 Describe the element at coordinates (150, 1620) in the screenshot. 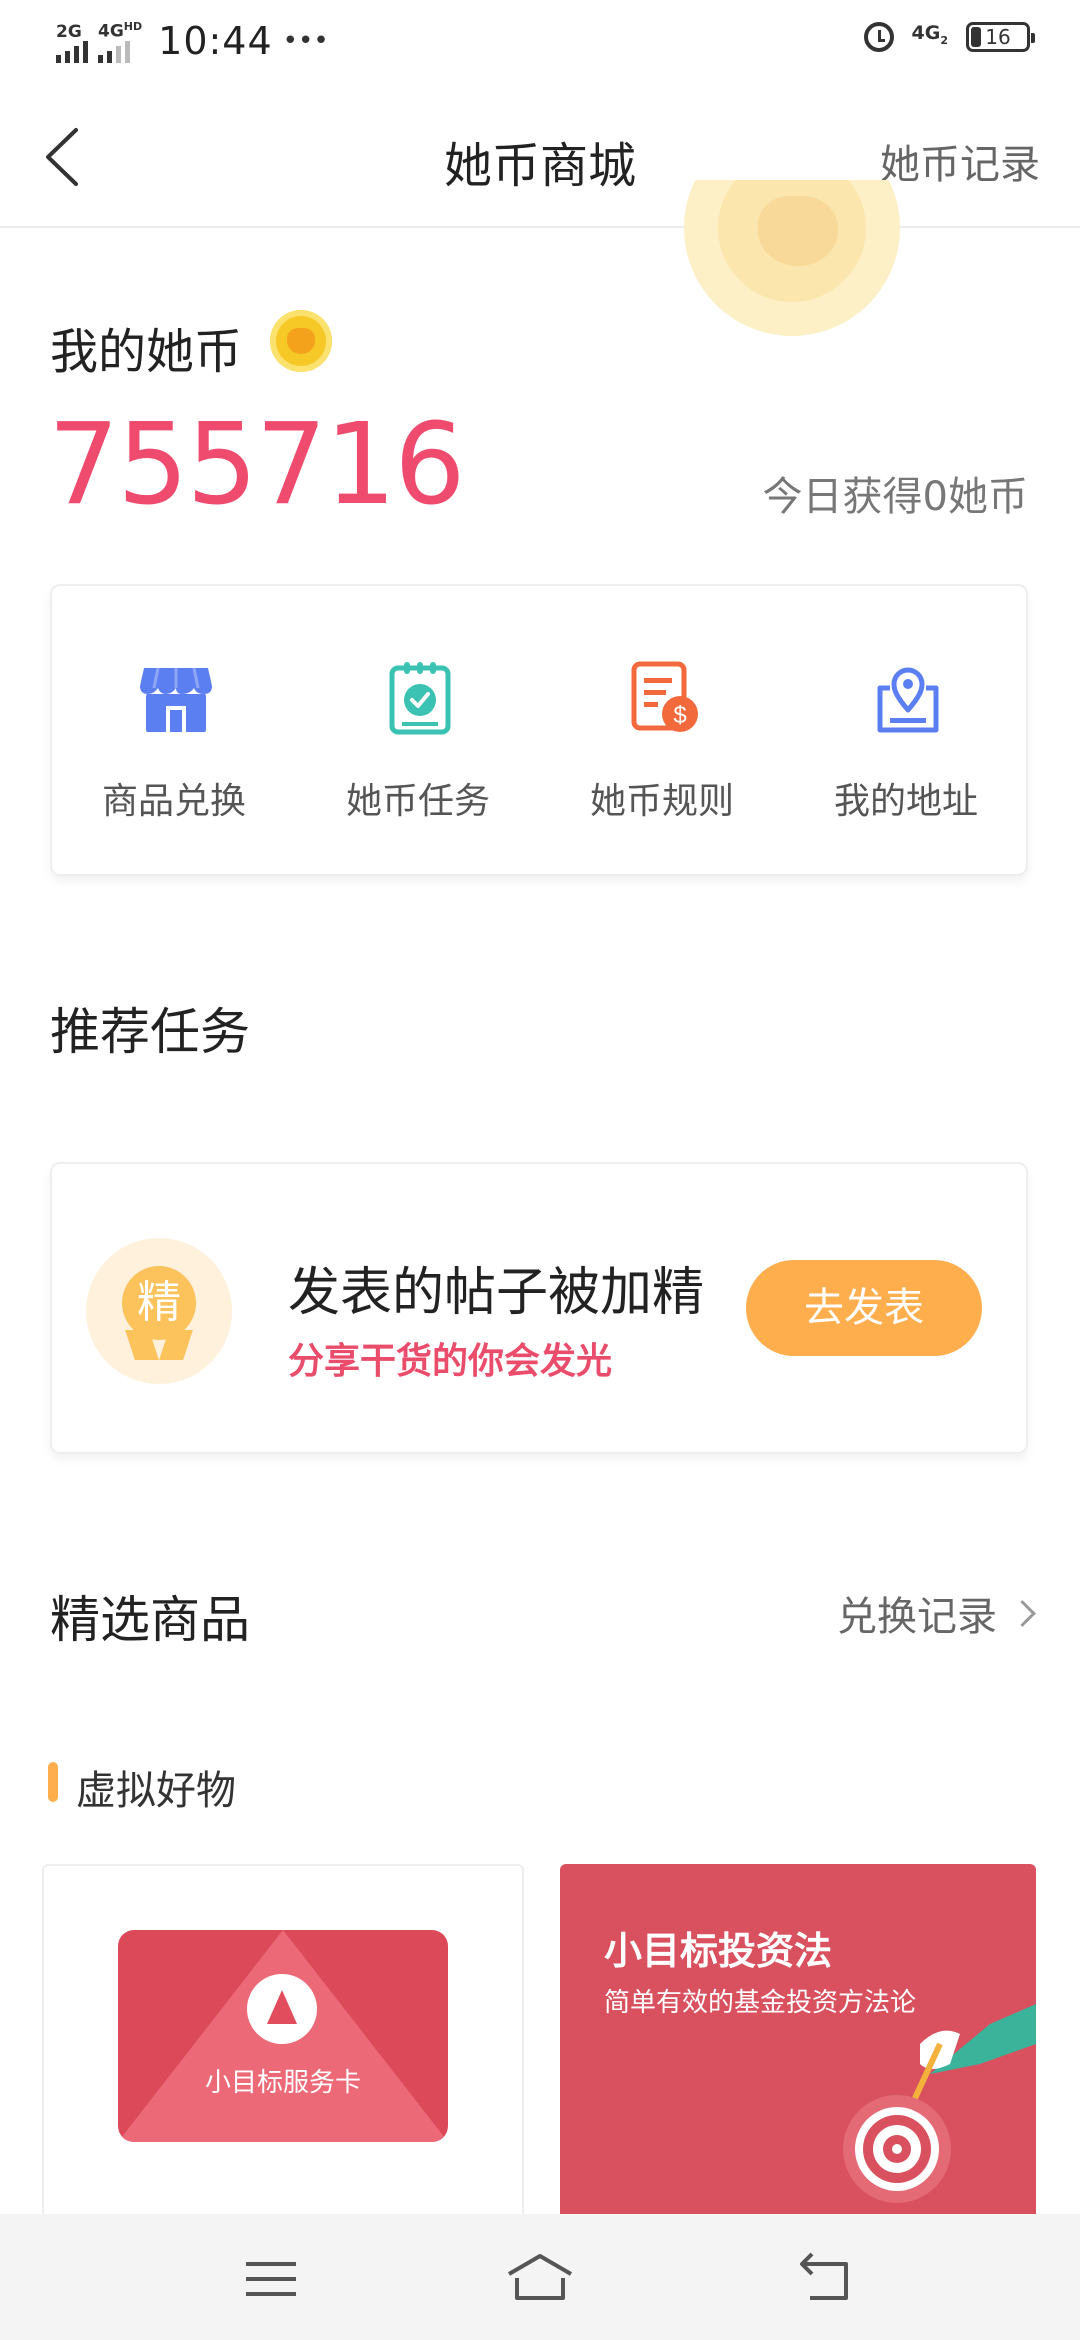

I see `featured-goods-title: 精选商品` at that location.